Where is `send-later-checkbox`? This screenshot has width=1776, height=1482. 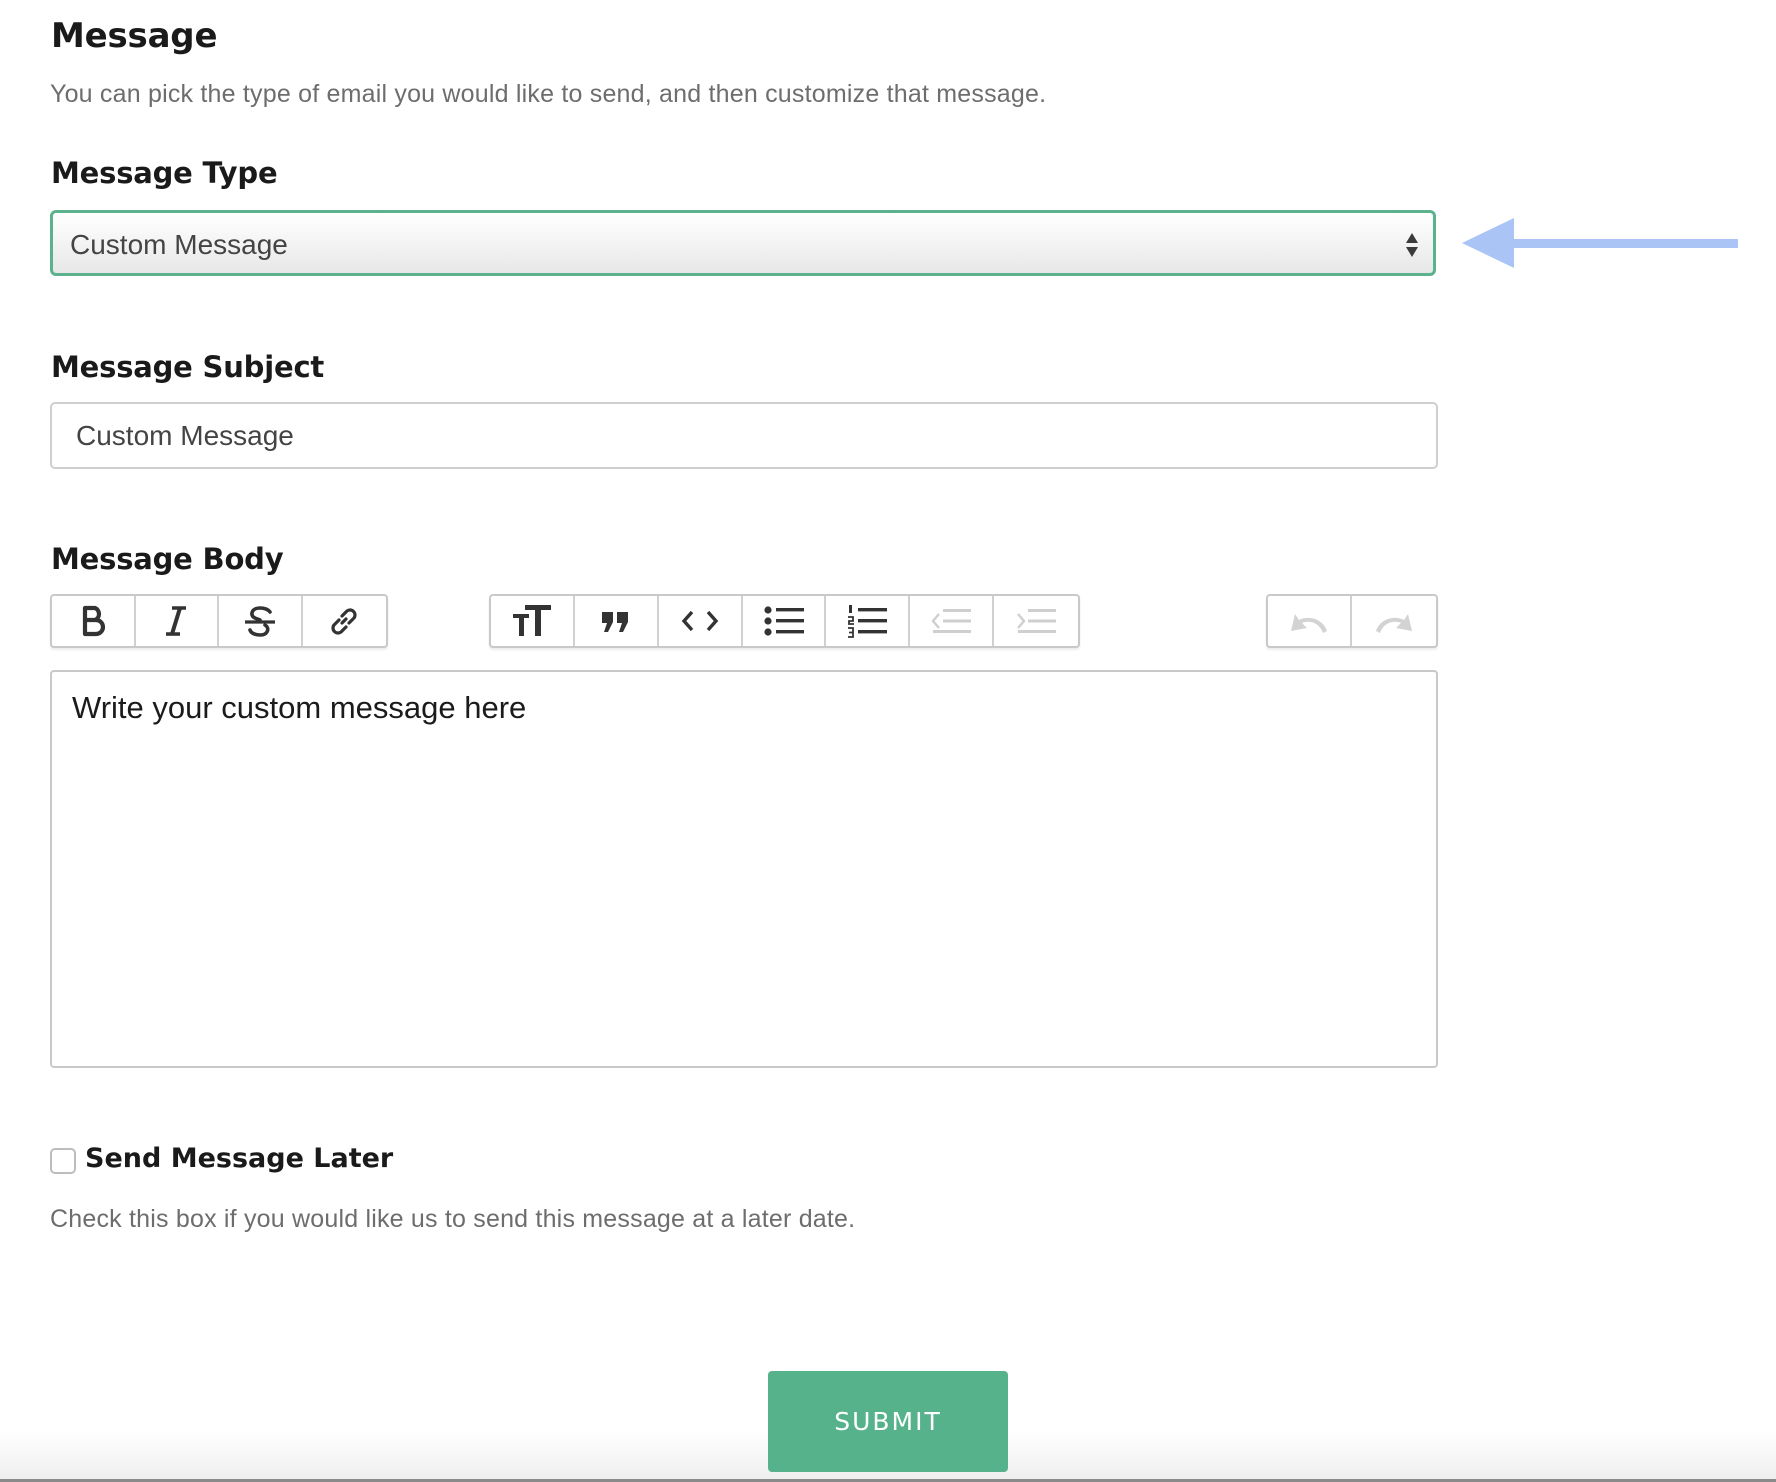
send-later-checkbox is located at coordinates (63, 1161).